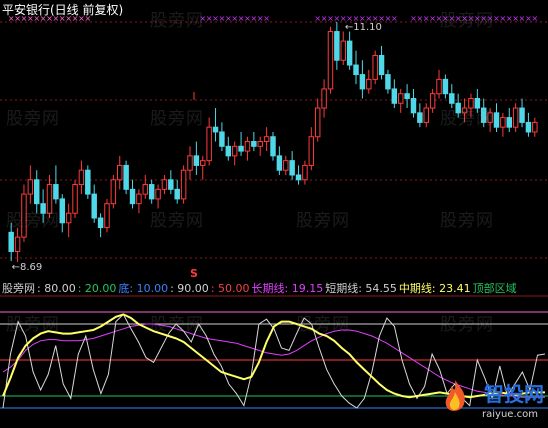 This screenshot has width=548, height=428. I want to click on indicator-legend-item: 长期线: 19.15, so click(287, 288).